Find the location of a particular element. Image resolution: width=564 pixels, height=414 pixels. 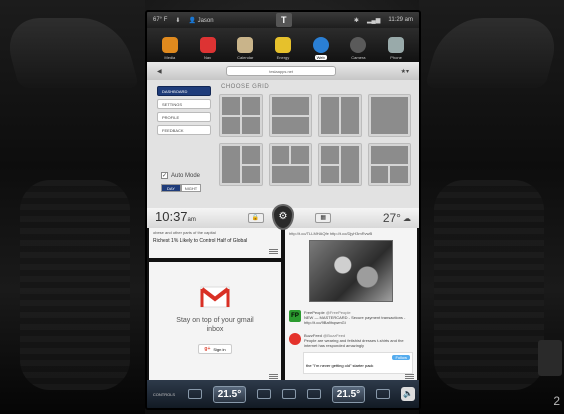

gmail-message: Stay on top of your gmail inbox is located at coordinates (215, 325).